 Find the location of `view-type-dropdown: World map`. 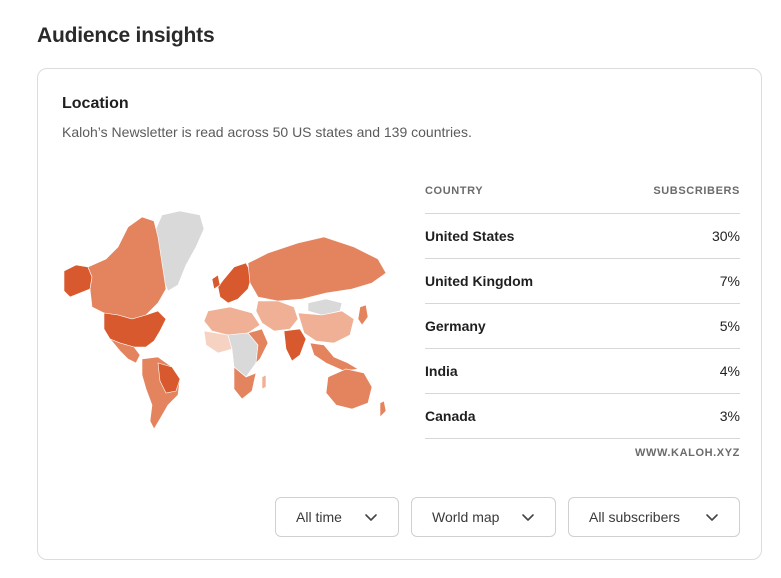

view-type-dropdown: World map is located at coordinates (483, 517).